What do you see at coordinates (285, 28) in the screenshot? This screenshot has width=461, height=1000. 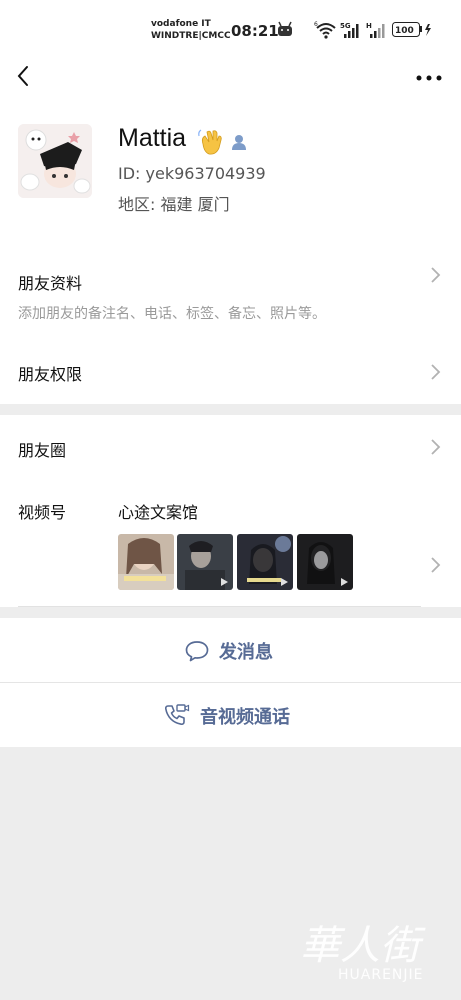 I see `android-icon` at bounding box center [285, 28].